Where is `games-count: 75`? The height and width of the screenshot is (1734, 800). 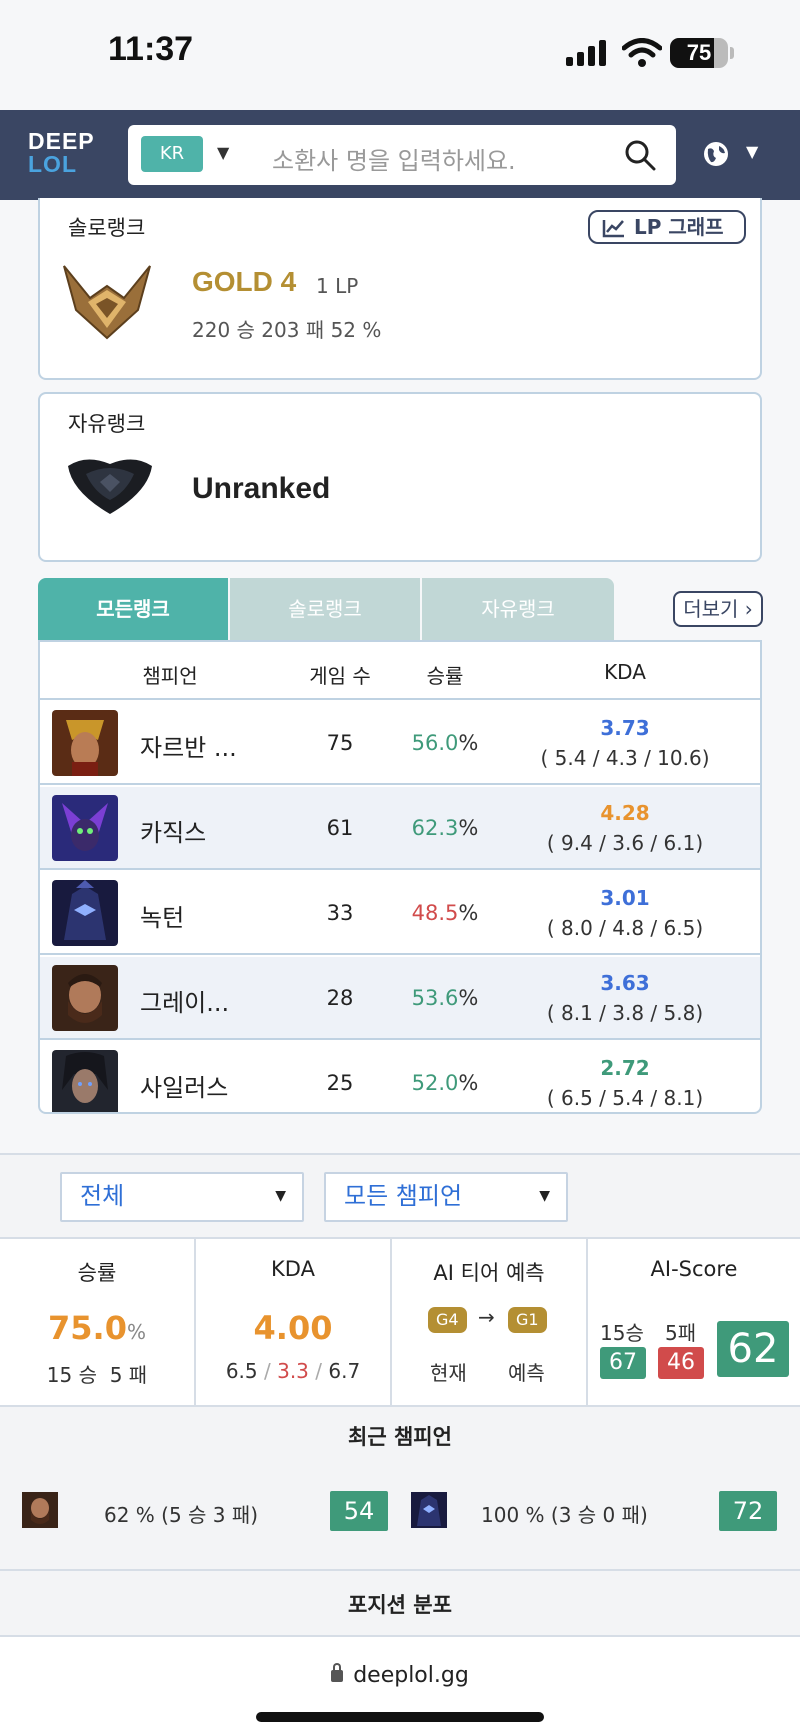
games-count: 75 is located at coordinates (340, 743).